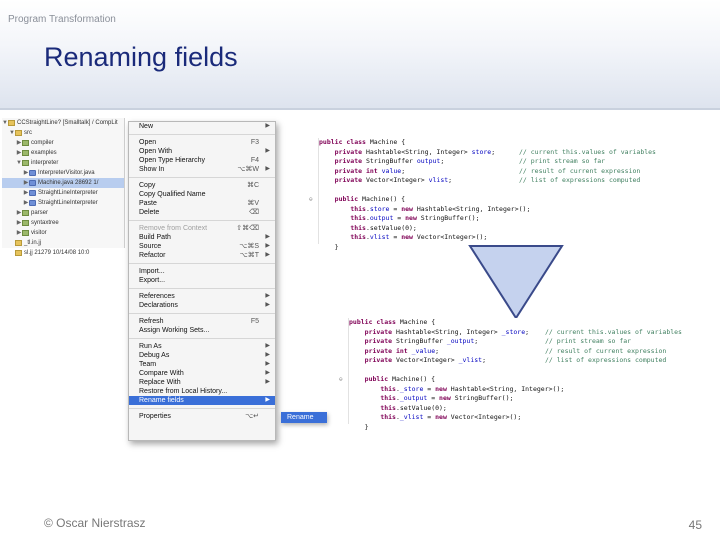 The height and width of the screenshot is (540, 720). What do you see at coordinates (63, 143) in the screenshot?
I see `tree-item: ▶ compiler` at bounding box center [63, 143].